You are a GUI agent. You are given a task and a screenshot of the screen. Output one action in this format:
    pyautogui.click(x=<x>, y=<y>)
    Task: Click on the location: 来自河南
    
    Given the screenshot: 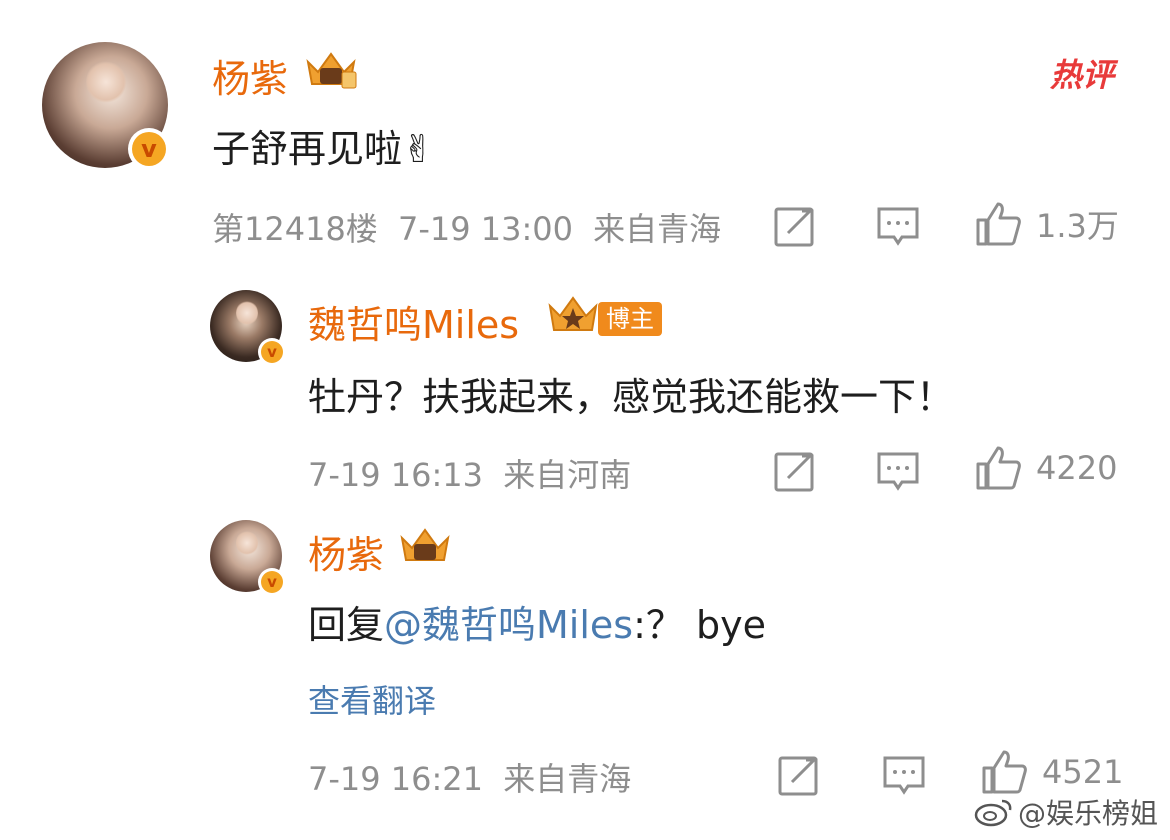 What is the action you would take?
    pyautogui.click(x=567, y=475)
    